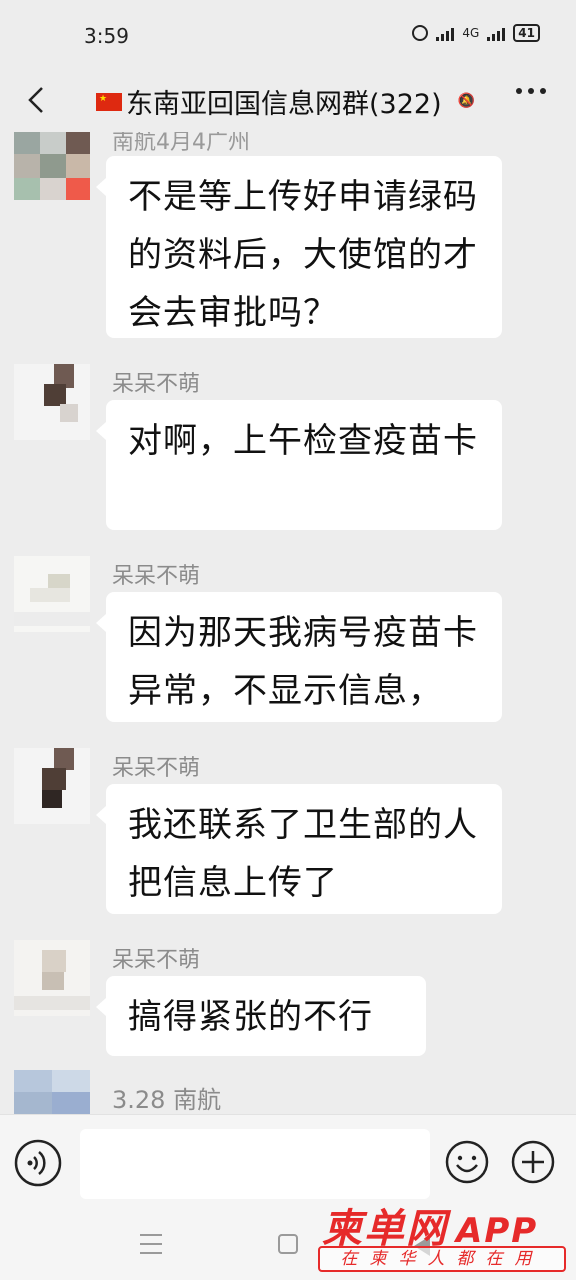 The height and width of the screenshot is (1280, 576). I want to click on china-flag-icon, so click(109, 101).